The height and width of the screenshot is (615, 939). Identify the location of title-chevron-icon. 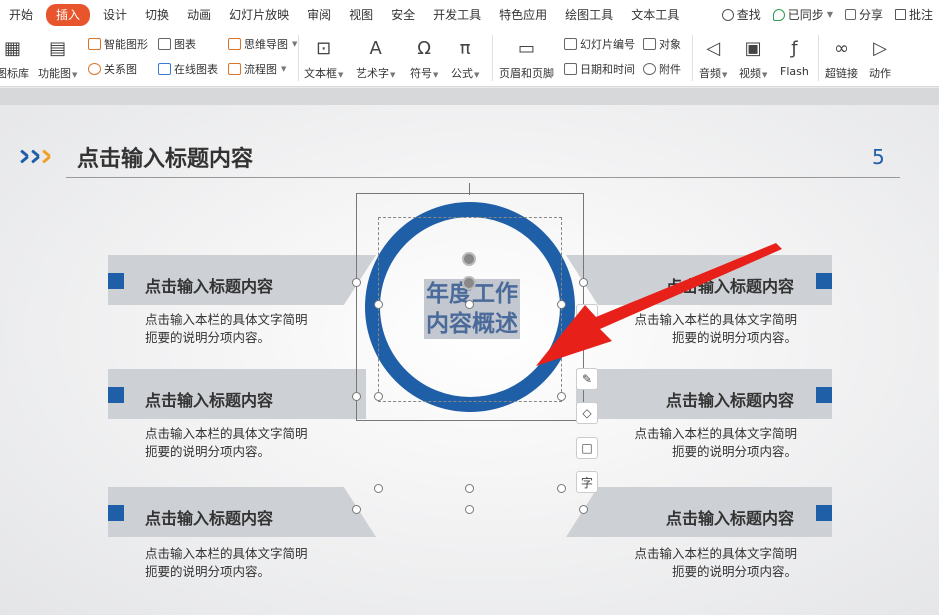
(34, 156).